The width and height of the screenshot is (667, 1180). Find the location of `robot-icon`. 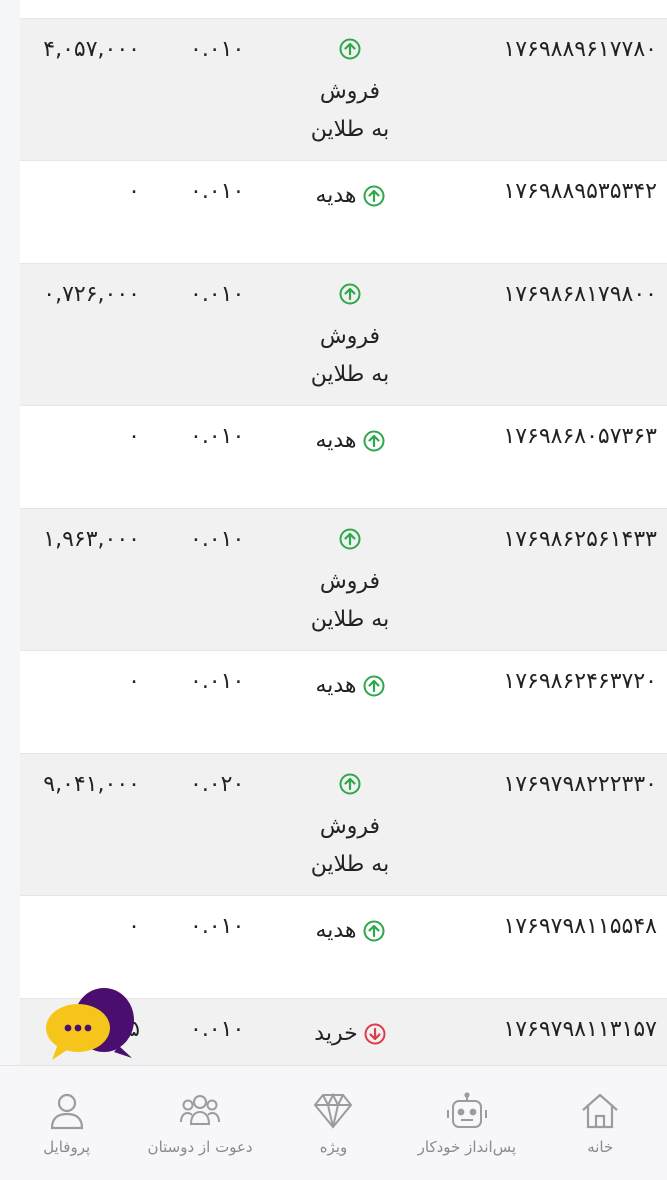

robot-icon is located at coordinates (466, 1110).